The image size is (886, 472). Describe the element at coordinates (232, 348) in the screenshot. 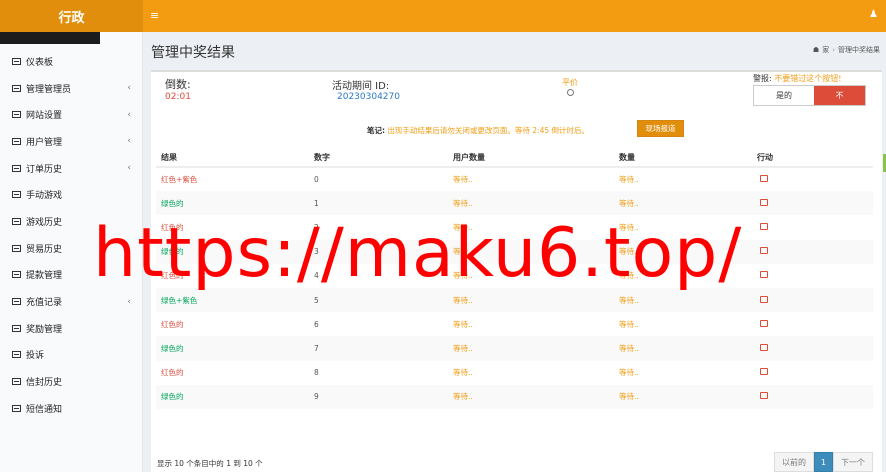

I see `result-cell: 绿色的` at that location.